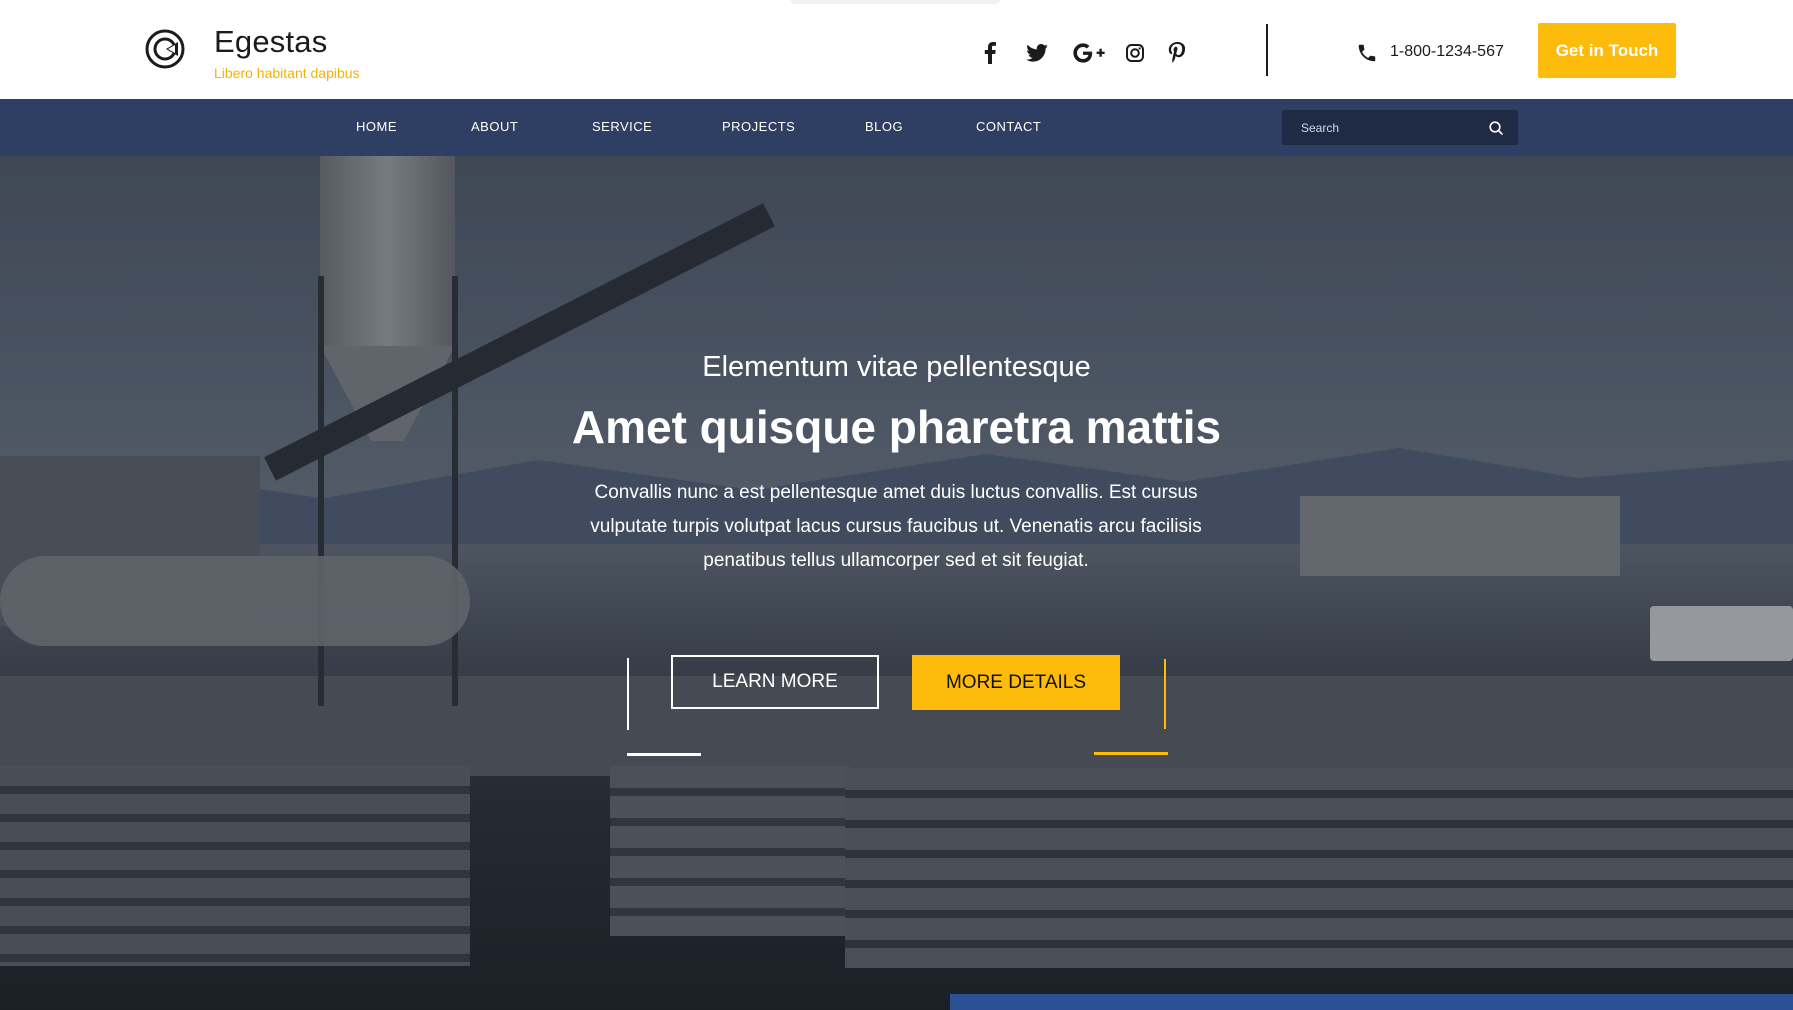 The image size is (1793, 1010). Describe the element at coordinates (1394, 127) in the screenshot. I see `search-input` at that location.